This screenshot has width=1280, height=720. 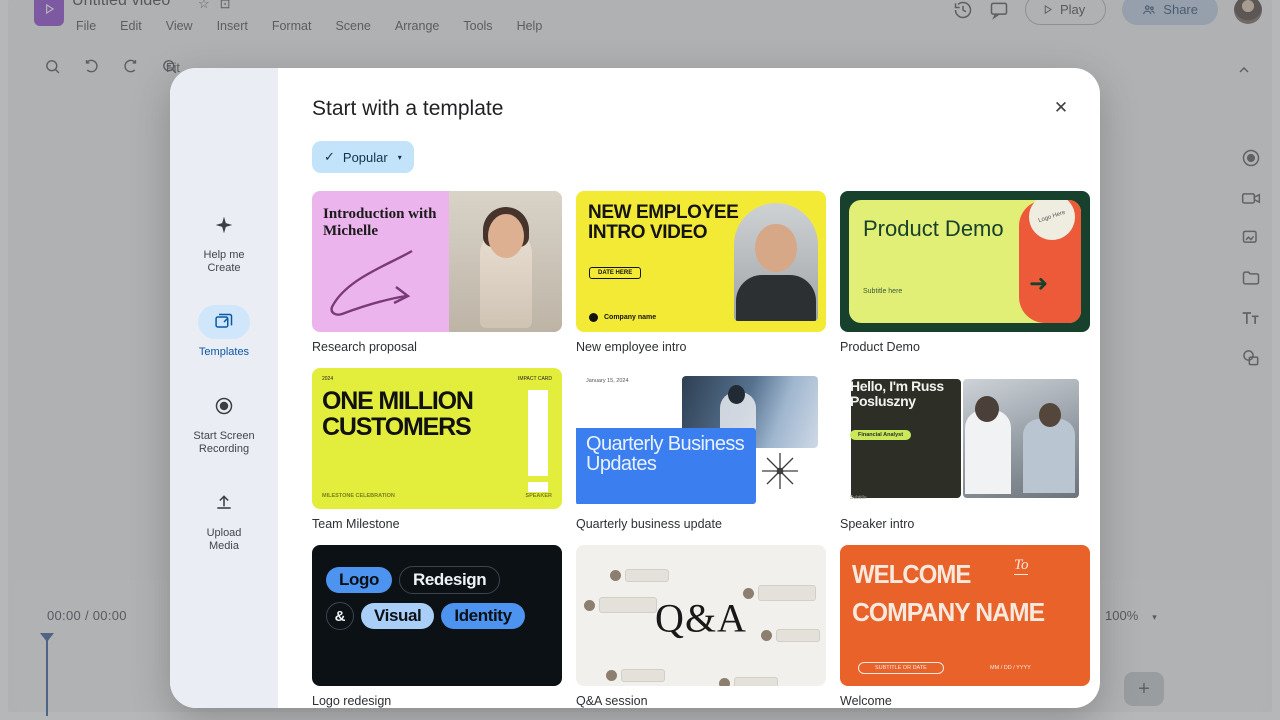 What do you see at coordinates (399, 157) in the screenshot?
I see `chevron-down-icon: ▾` at bounding box center [399, 157].